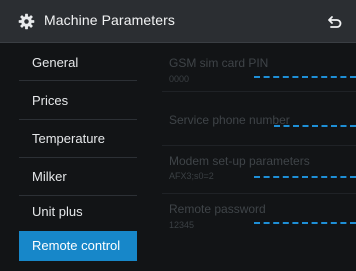 The width and height of the screenshot is (356, 271). I want to click on sidebar-item-label: Unit plus, so click(57, 211).